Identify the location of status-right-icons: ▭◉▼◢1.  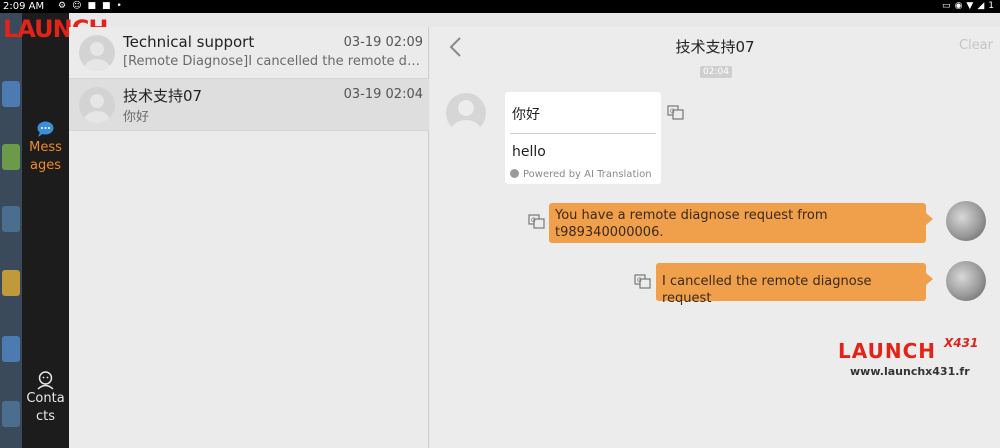
(970, 6).